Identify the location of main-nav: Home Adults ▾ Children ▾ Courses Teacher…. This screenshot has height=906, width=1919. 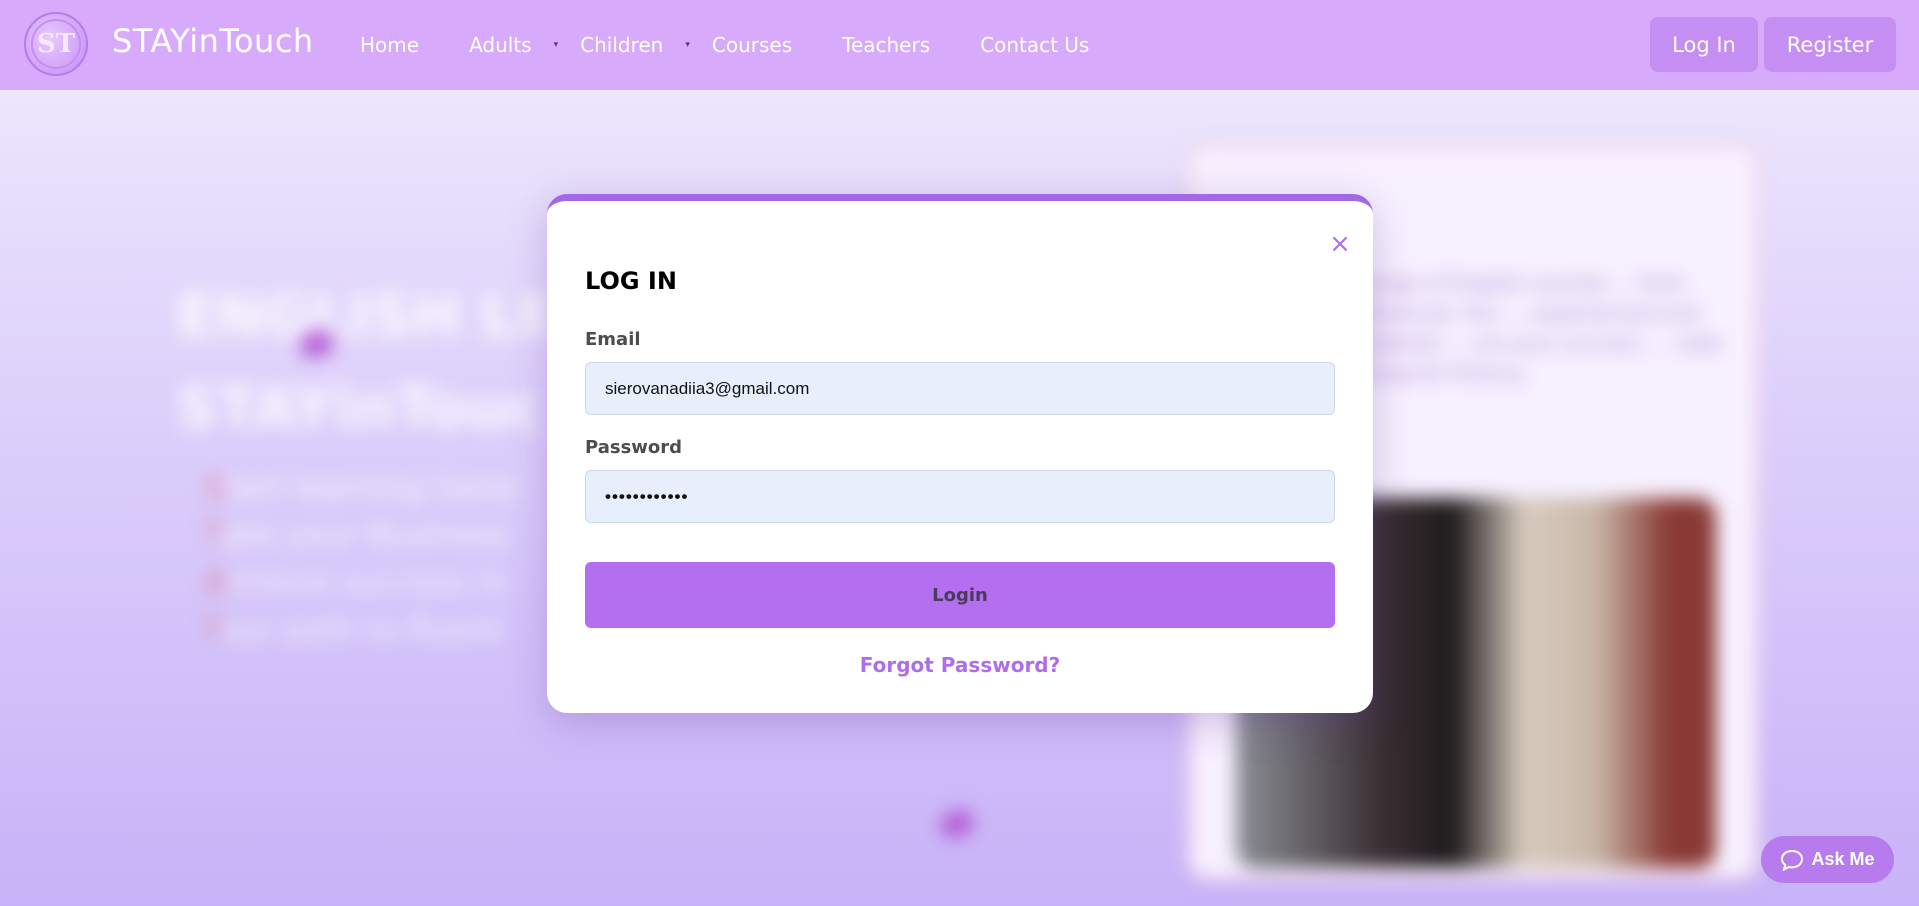
(749, 45).